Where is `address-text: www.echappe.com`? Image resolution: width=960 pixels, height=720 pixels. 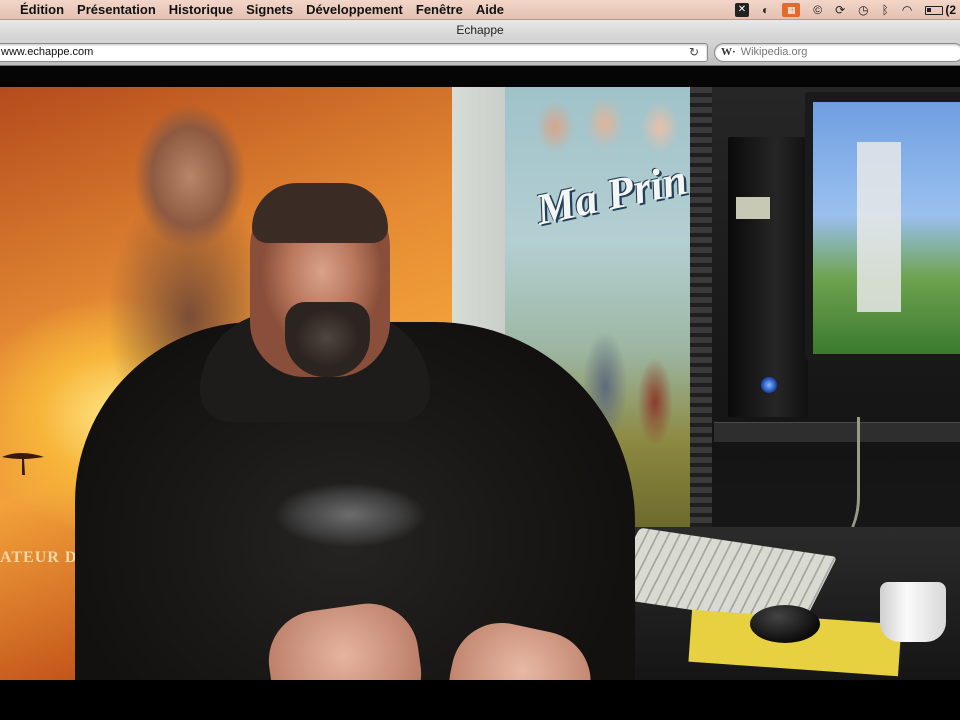 address-text: www.echappe.com is located at coordinates (47, 52).